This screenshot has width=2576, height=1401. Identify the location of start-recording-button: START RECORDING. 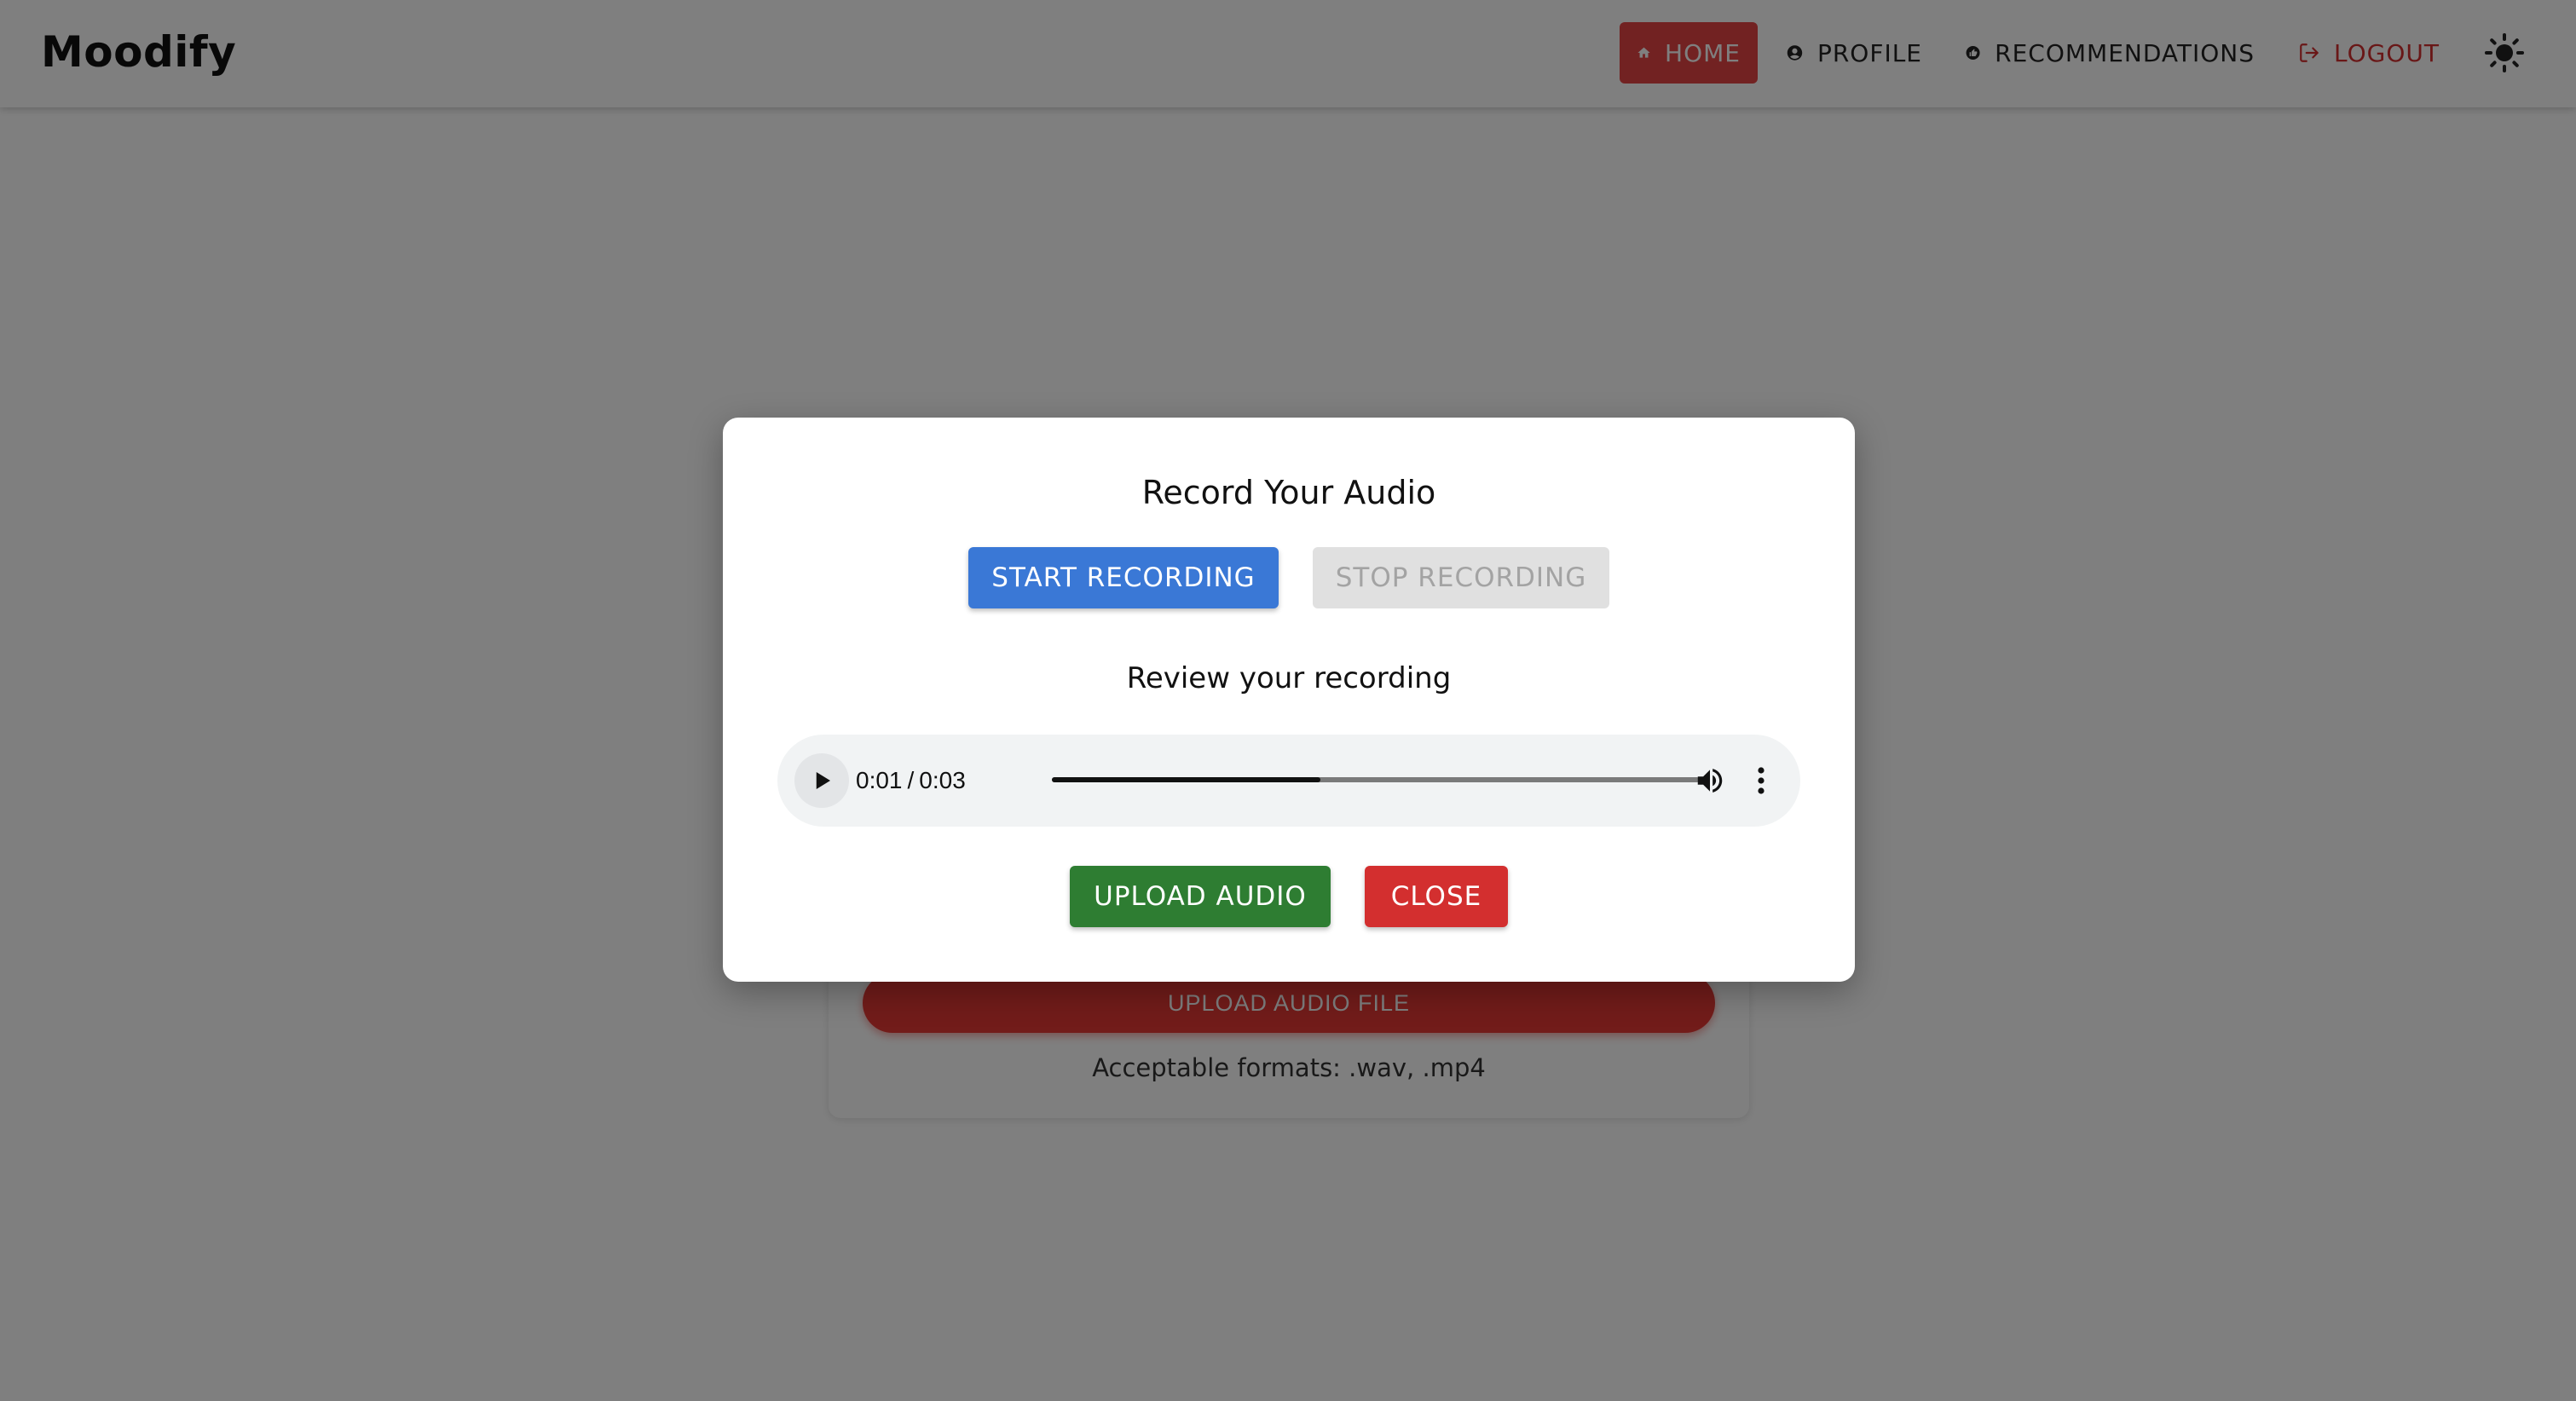
(1123, 577).